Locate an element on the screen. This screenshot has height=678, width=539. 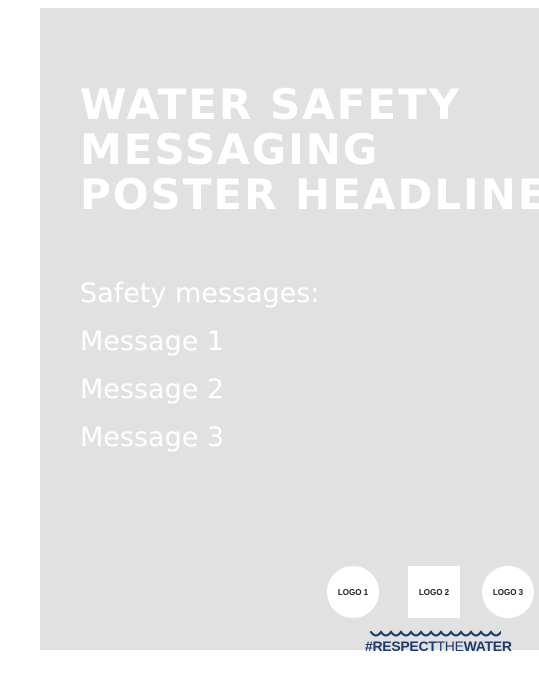
safety-messages-title: Safety messages: is located at coordinates (200, 293).